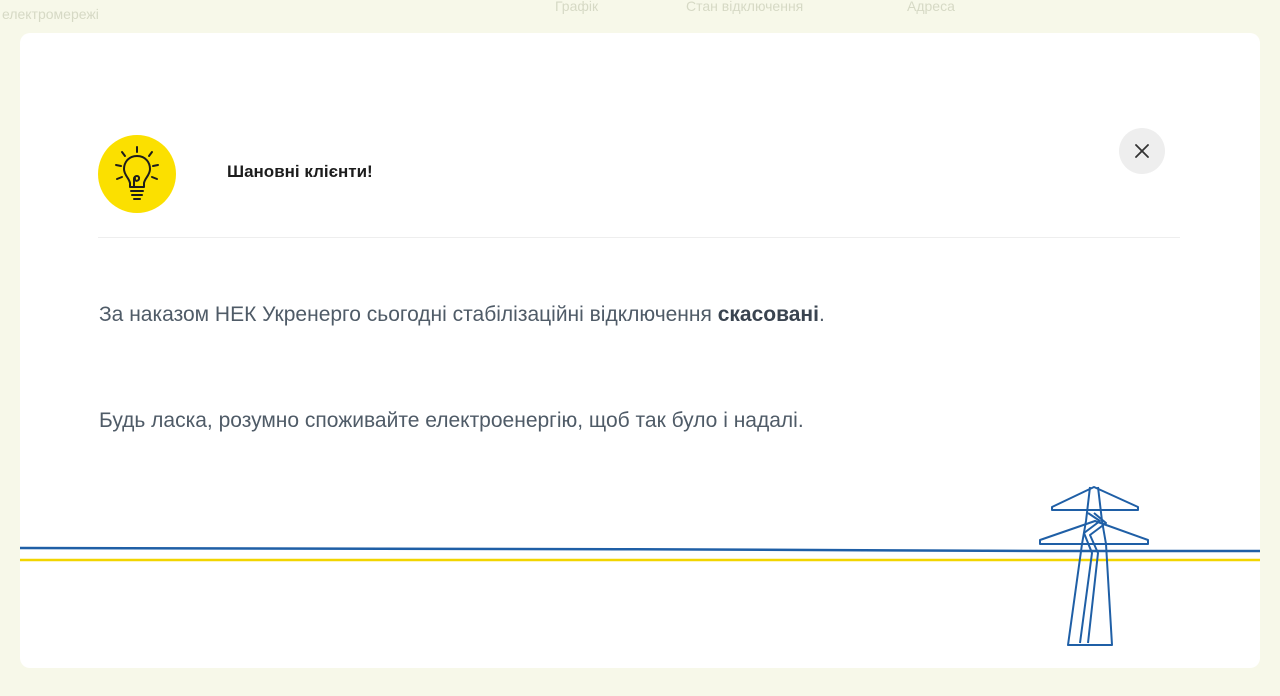 This screenshot has height=696, width=1280. What do you see at coordinates (931, 7) in the screenshot?
I see `background-nav-item-3: Адреса` at bounding box center [931, 7].